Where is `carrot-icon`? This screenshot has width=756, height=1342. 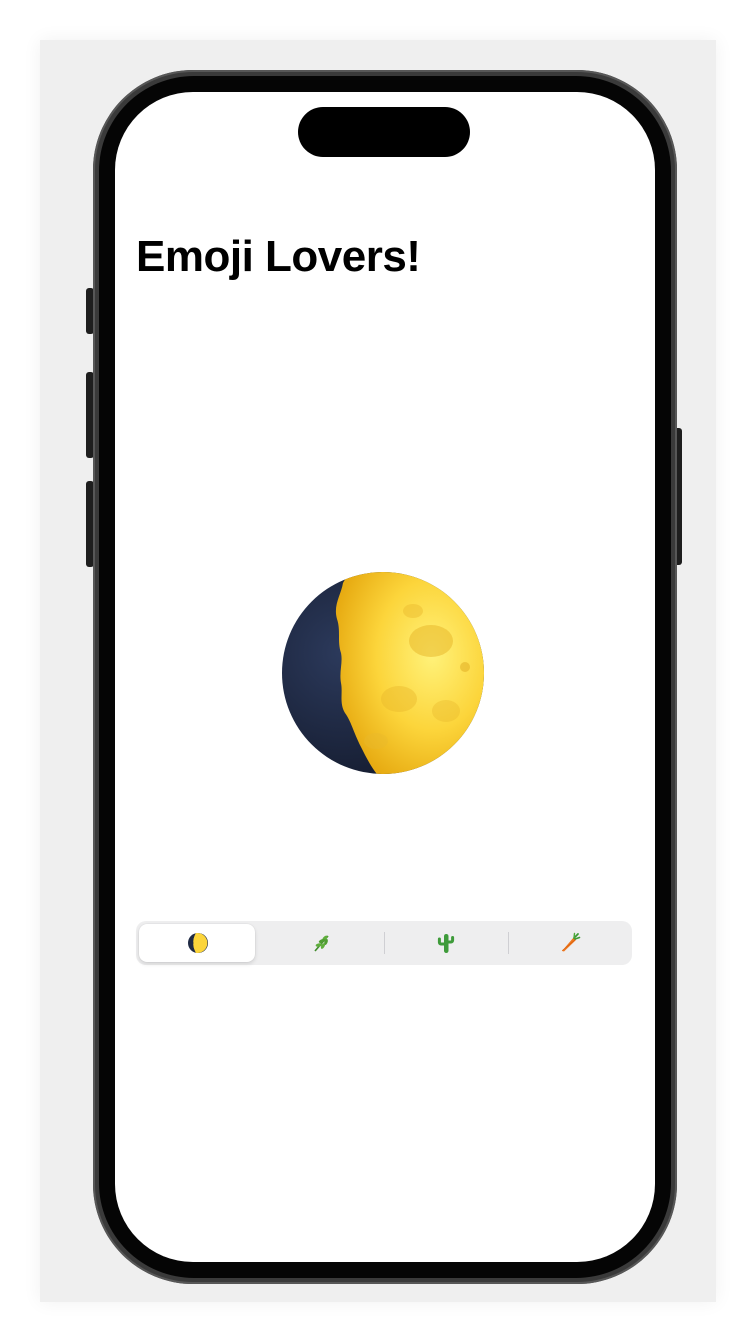 carrot-icon is located at coordinates (570, 943).